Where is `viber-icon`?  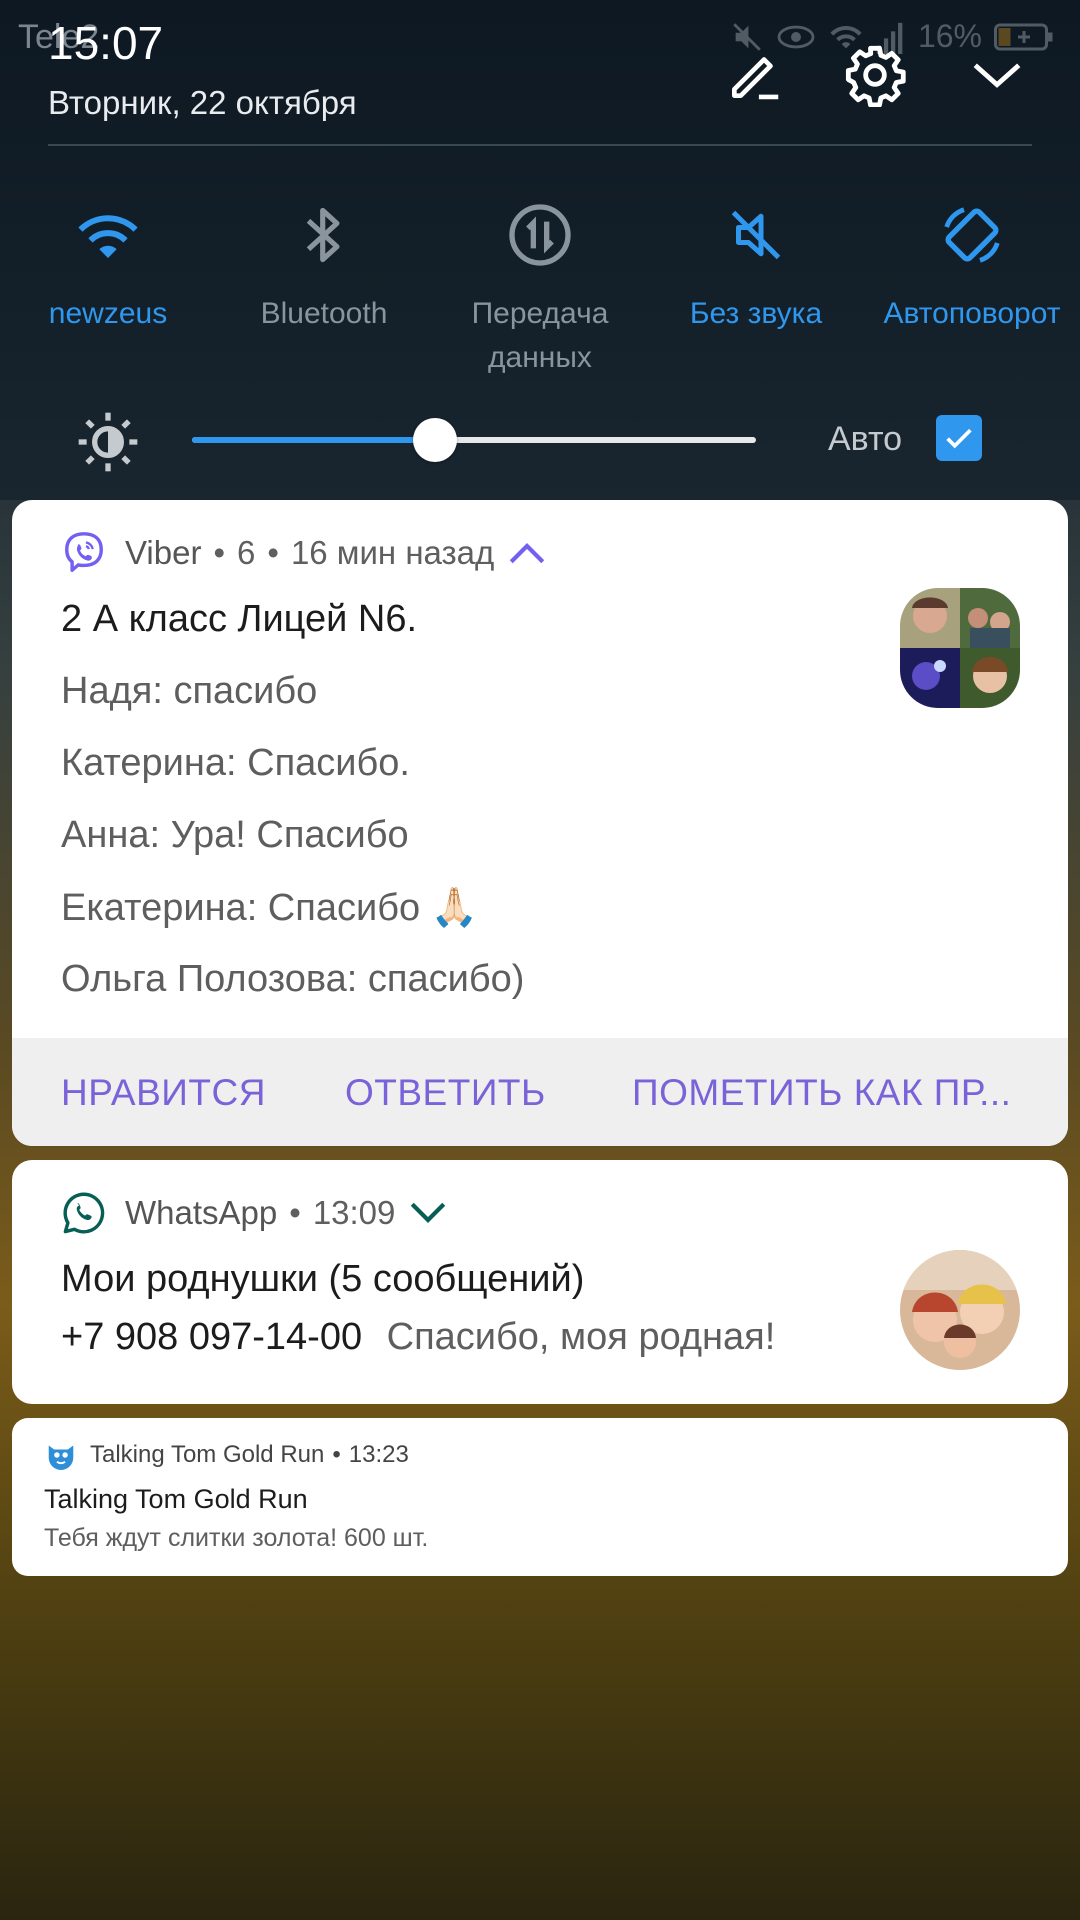 viber-icon is located at coordinates (84, 552).